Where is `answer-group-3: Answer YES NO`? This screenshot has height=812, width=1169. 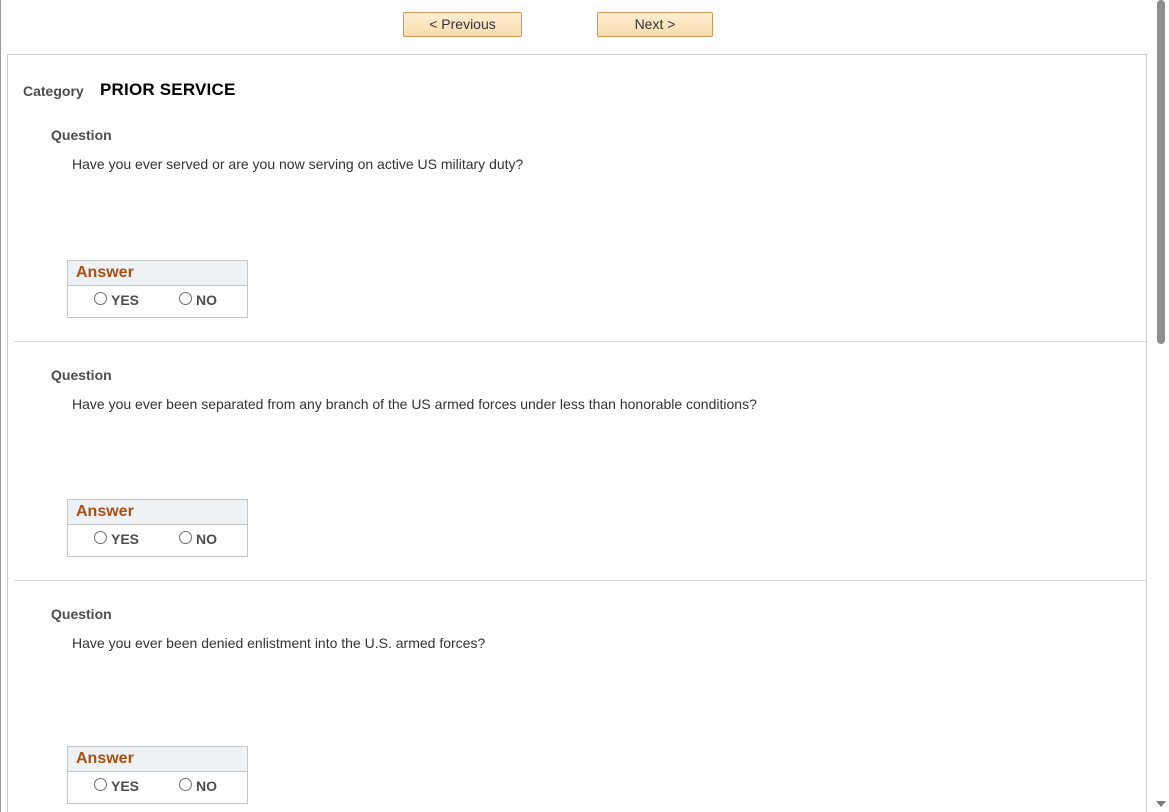
answer-group-3: Answer YES NO is located at coordinates (157, 775).